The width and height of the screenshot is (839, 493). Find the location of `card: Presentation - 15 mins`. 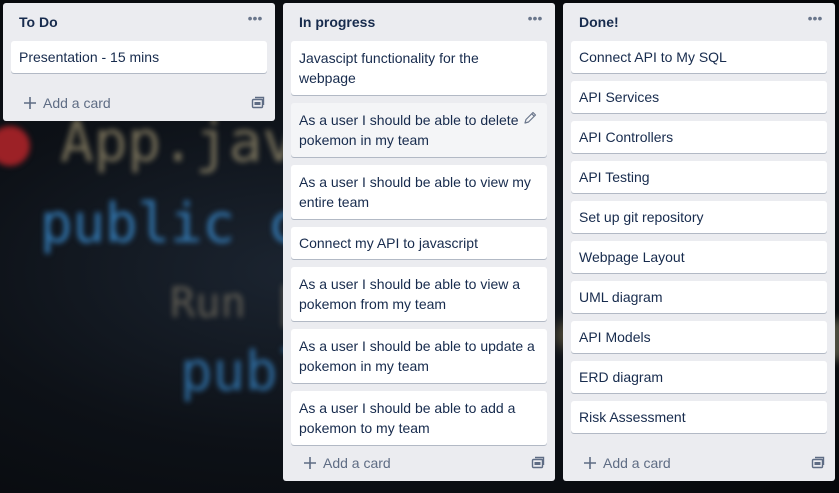

card: Presentation - 15 mins is located at coordinates (139, 57).